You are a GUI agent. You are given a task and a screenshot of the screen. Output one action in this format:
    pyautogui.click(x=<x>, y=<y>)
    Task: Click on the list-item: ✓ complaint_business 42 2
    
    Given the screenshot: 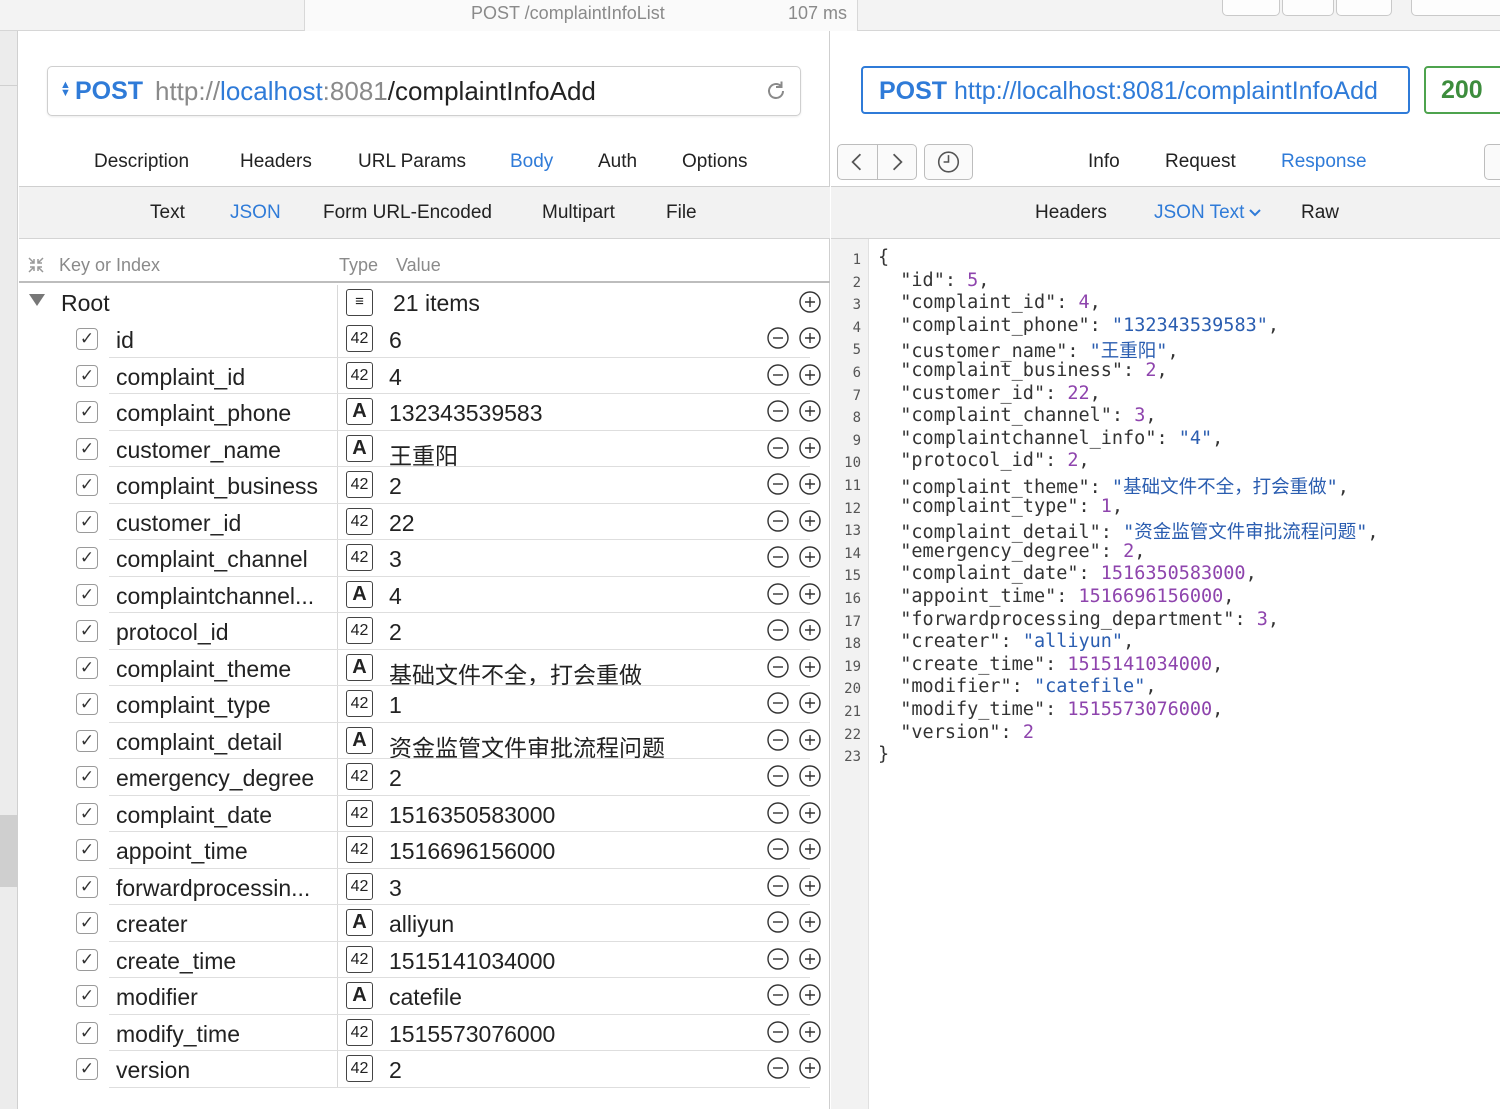 What is the action you would take?
    pyautogui.click(x=424, y=485)
    